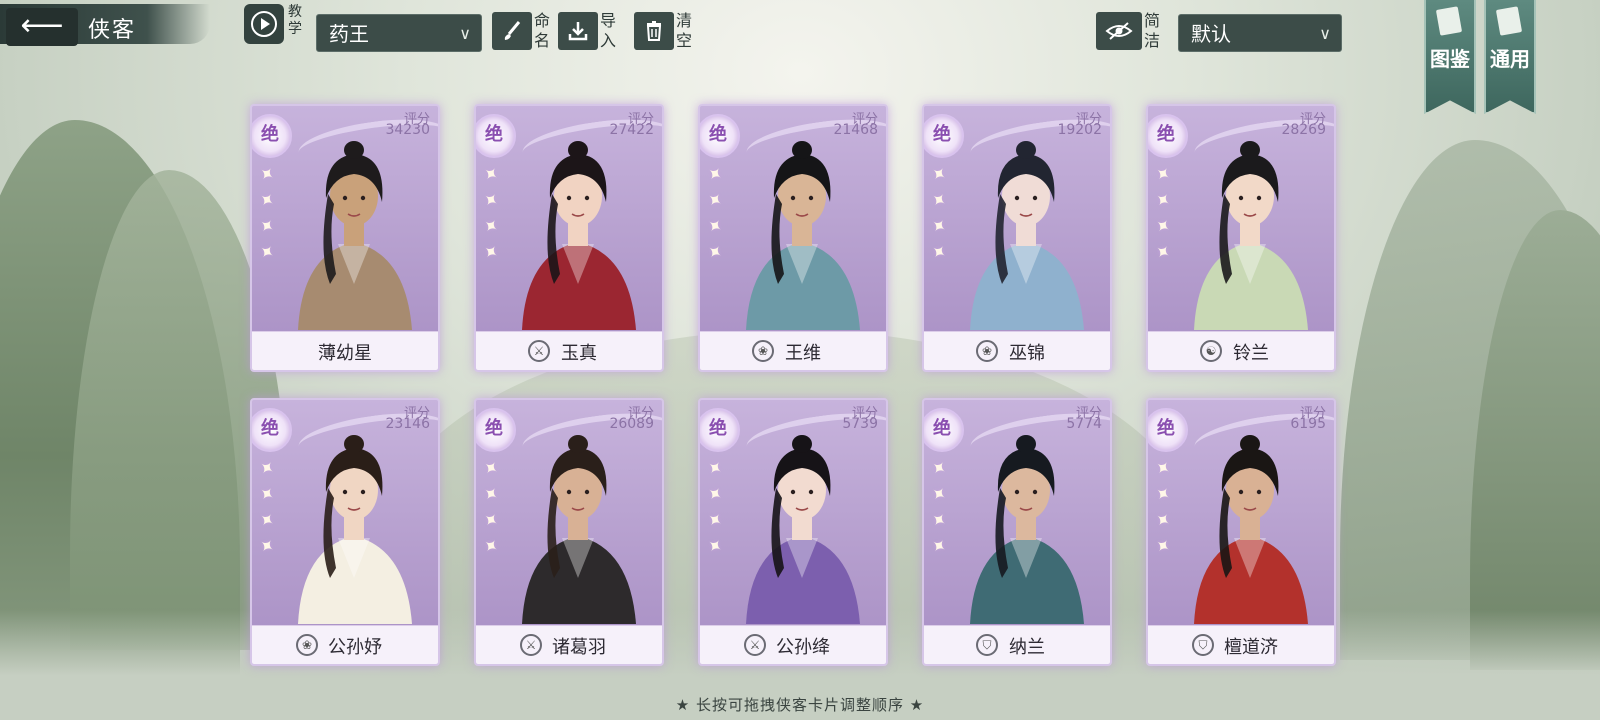 The height and width of the screenshot is (720, 1600). What do you see at coordinates (578, 31) in the screenshot?
I see `download-icon` at bounding box center [578, 31].